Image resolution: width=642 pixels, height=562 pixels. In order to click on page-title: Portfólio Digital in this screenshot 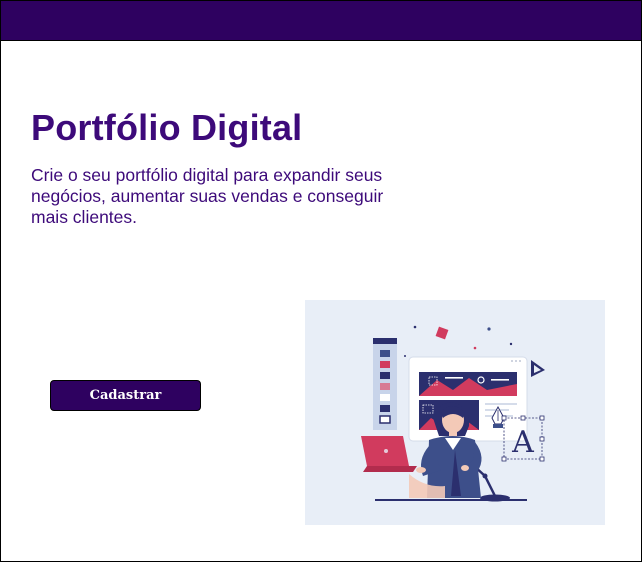, I will do `click(167, 127)`.